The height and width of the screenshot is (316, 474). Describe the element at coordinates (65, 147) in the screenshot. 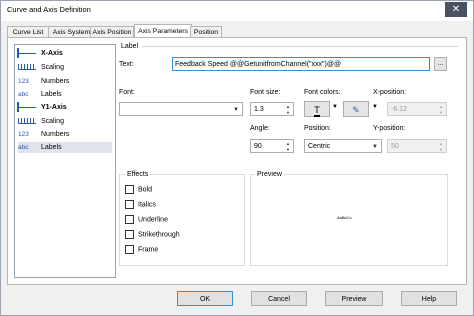

I see `tree-item-y1-labels: abc Labels` at that location.